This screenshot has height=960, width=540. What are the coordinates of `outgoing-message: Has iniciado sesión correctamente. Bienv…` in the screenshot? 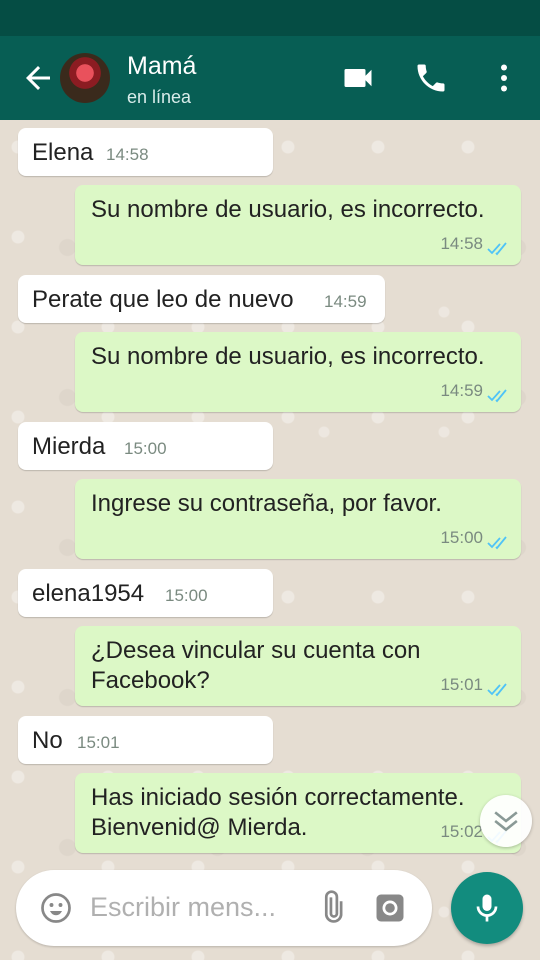 It's located at (298, 813).